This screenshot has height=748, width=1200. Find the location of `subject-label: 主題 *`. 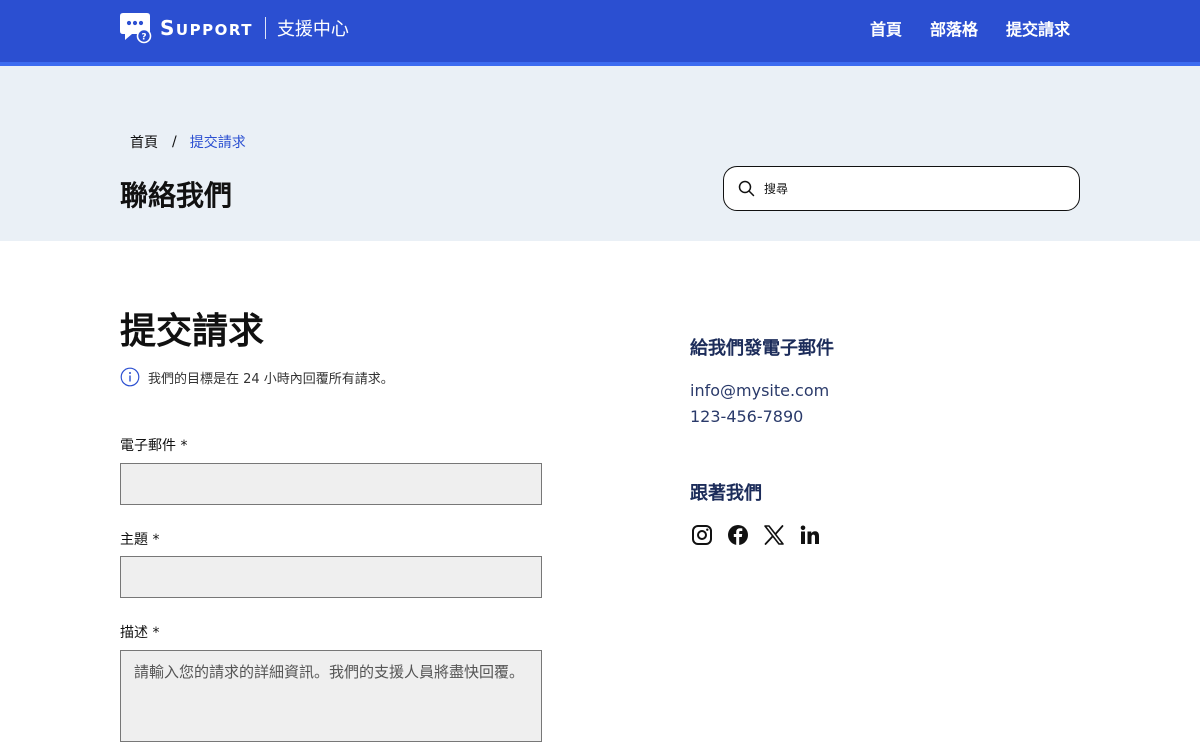

subject-label: 主題 * is located at coordinates (140, 540).